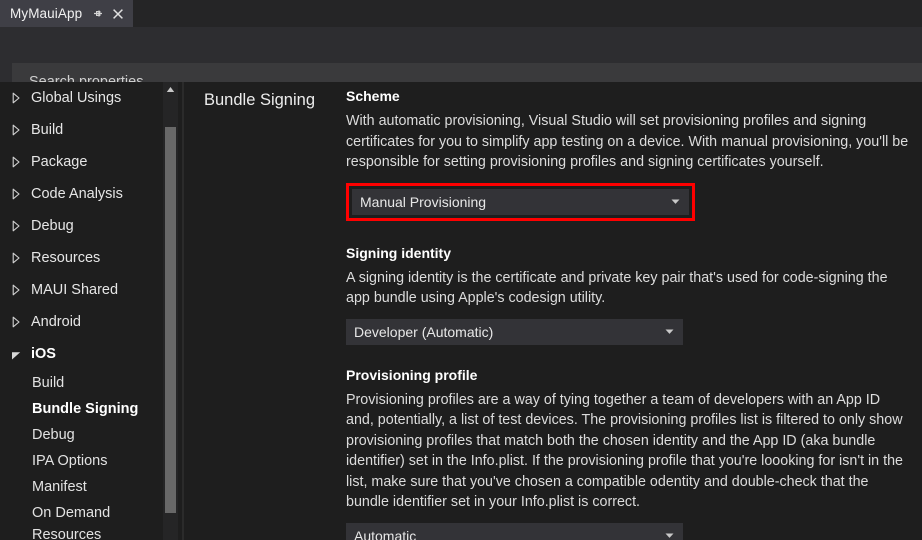 This screenshot has width=922, height=540. I want to click on sidebar-item-global-usings: Global Usings, so click(81, 98).